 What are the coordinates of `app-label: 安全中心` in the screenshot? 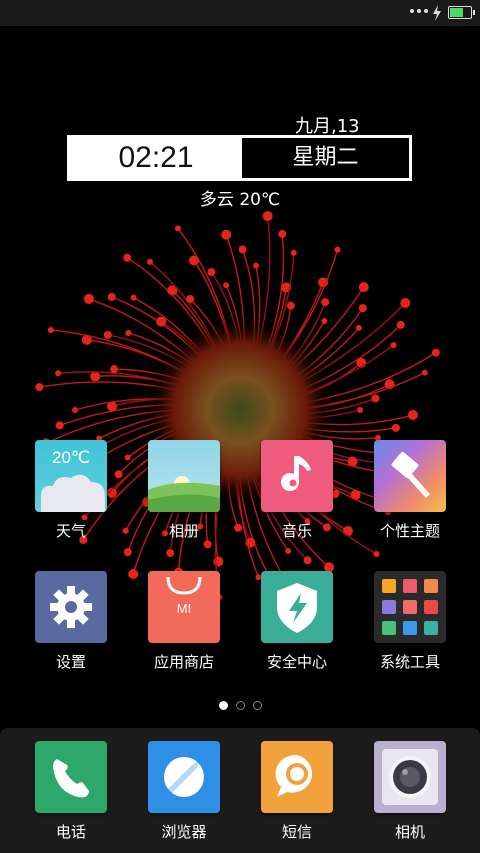 It's located at (296, 662).